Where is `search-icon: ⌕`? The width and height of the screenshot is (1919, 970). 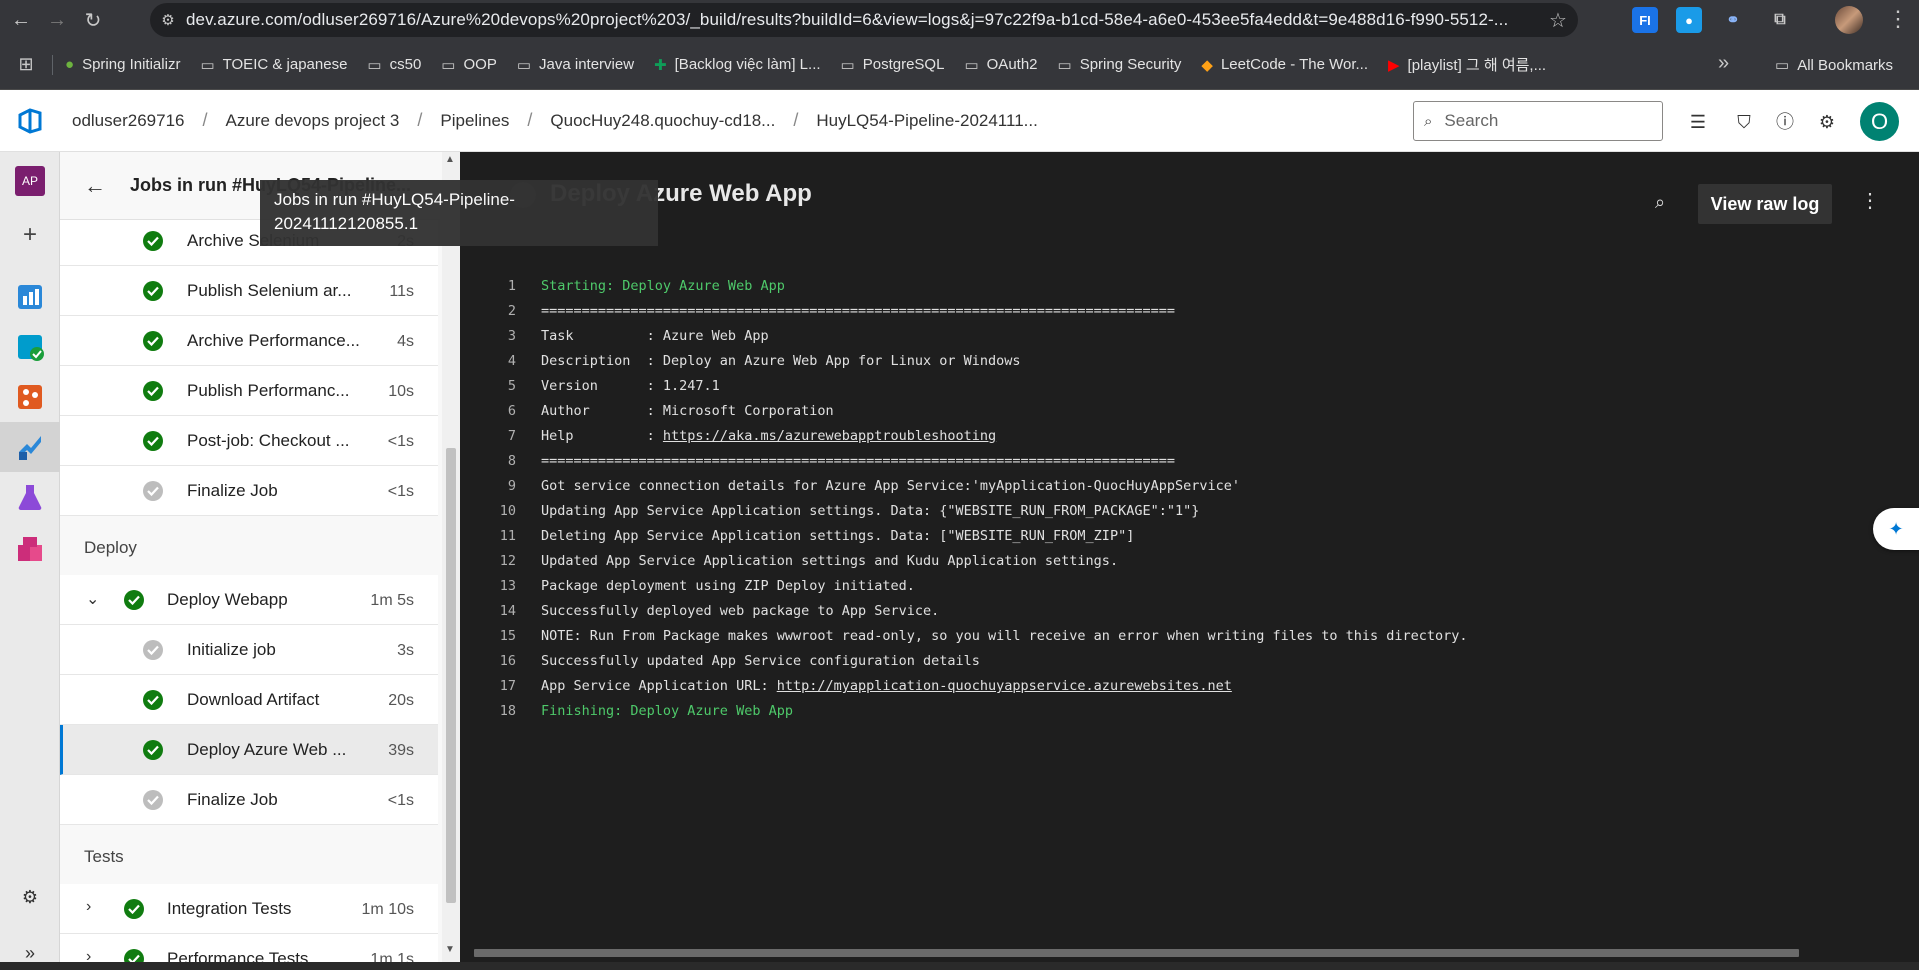
search-icon: ⌕ is located at coordinates (1660, 202).